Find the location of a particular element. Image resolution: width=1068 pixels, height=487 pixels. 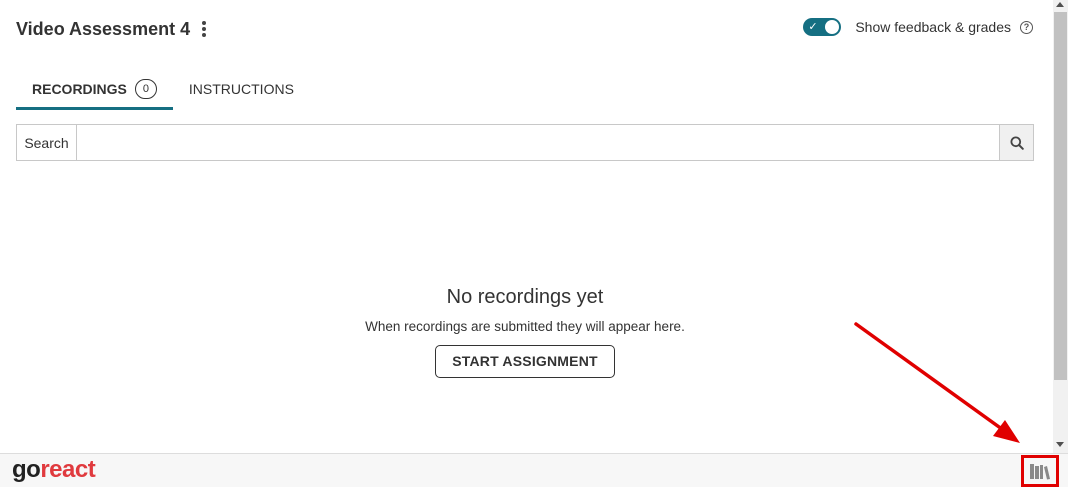

tab-recordings-label: RECORDINGS is located at coordinates (79, 88).